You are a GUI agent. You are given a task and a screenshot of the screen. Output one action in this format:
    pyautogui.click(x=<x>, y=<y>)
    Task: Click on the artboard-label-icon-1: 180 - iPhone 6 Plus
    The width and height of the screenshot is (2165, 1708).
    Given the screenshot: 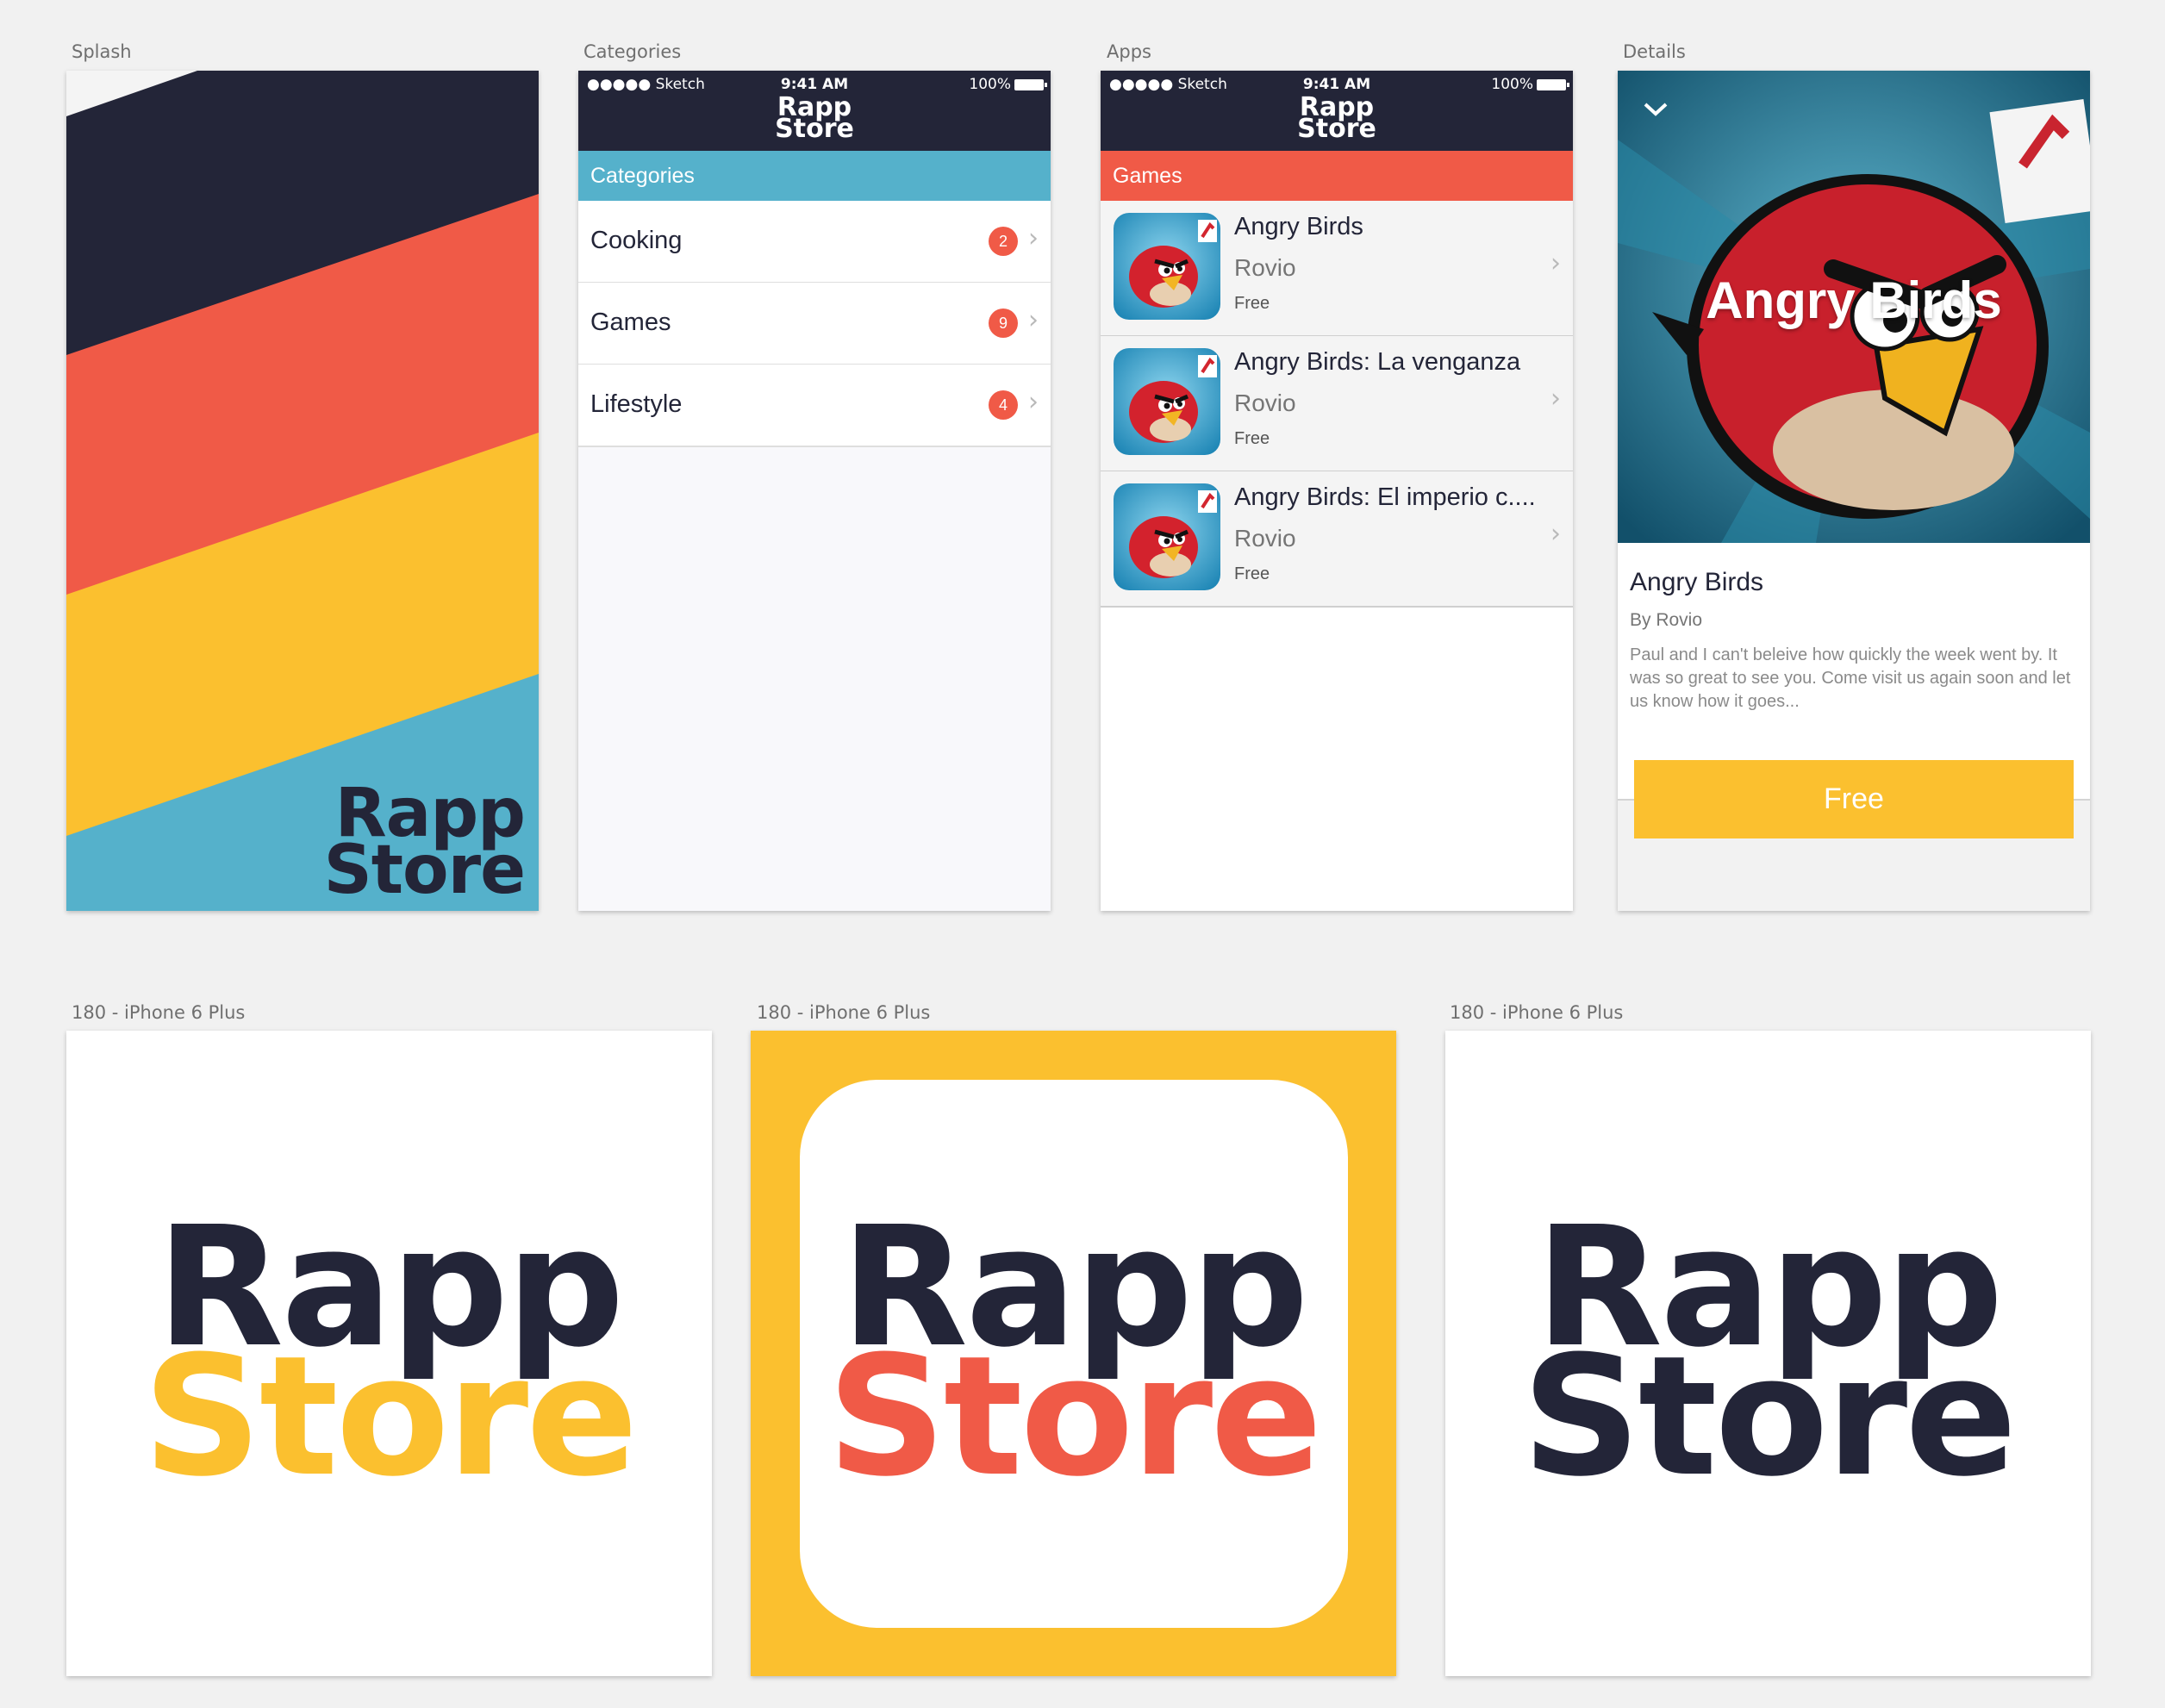 What is the action you would take?
    pyautogui.click(x=159, y=1013)
    